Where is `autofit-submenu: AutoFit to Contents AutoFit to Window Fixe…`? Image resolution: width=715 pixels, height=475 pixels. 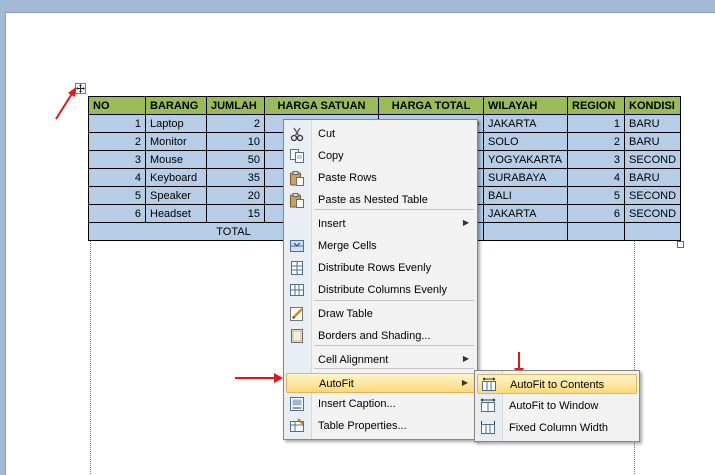
autofit-submenu: AutoFit to Contents AutoFit to Window Fixe… is located at coordinates (557, 406).